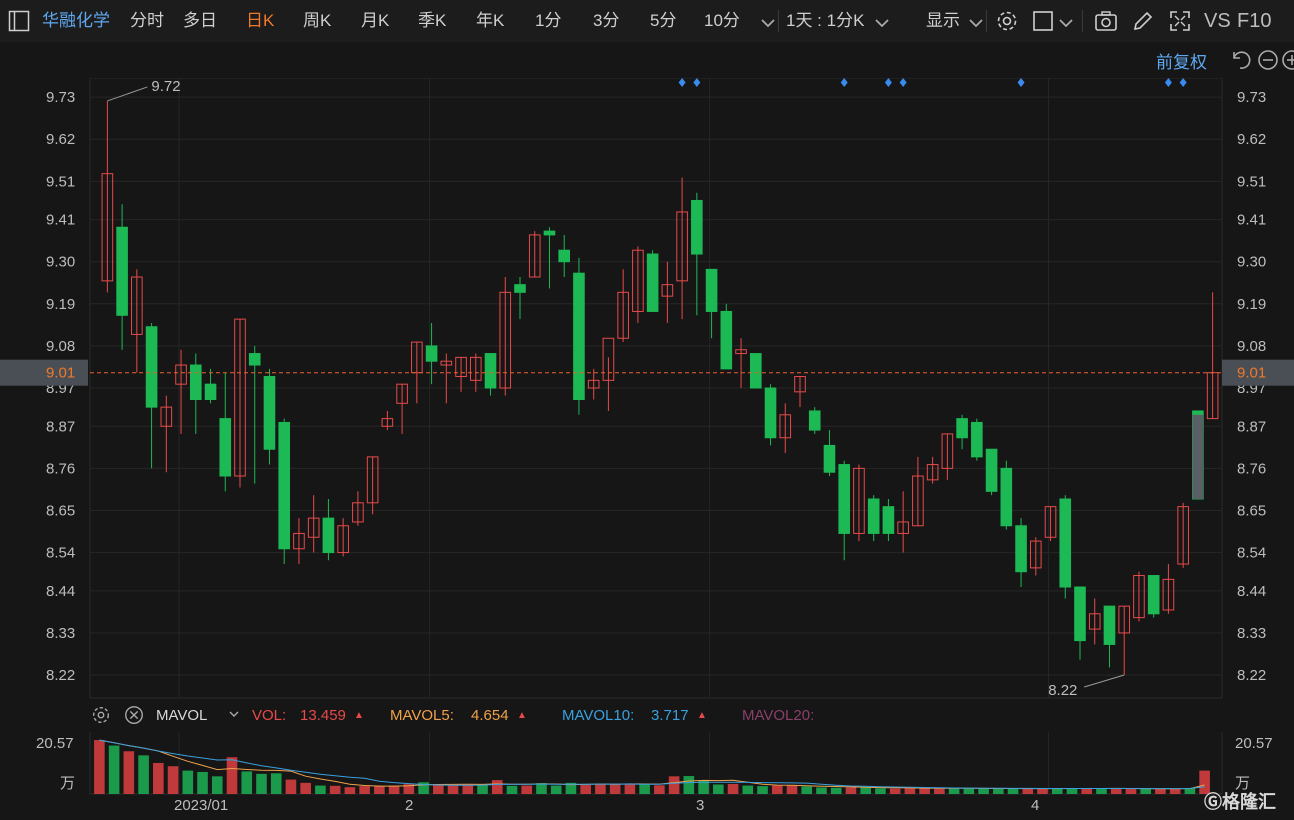 Image resolution: width=1294 pixels, height=820 pixels. What do you see at coordinates (880, 23) in the screenshot?
I see `combo-chevron-icon` at bounding box center [880, 23].